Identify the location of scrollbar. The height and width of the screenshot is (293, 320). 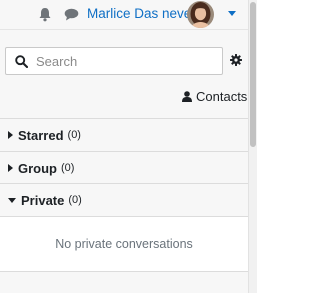
(252, 146).